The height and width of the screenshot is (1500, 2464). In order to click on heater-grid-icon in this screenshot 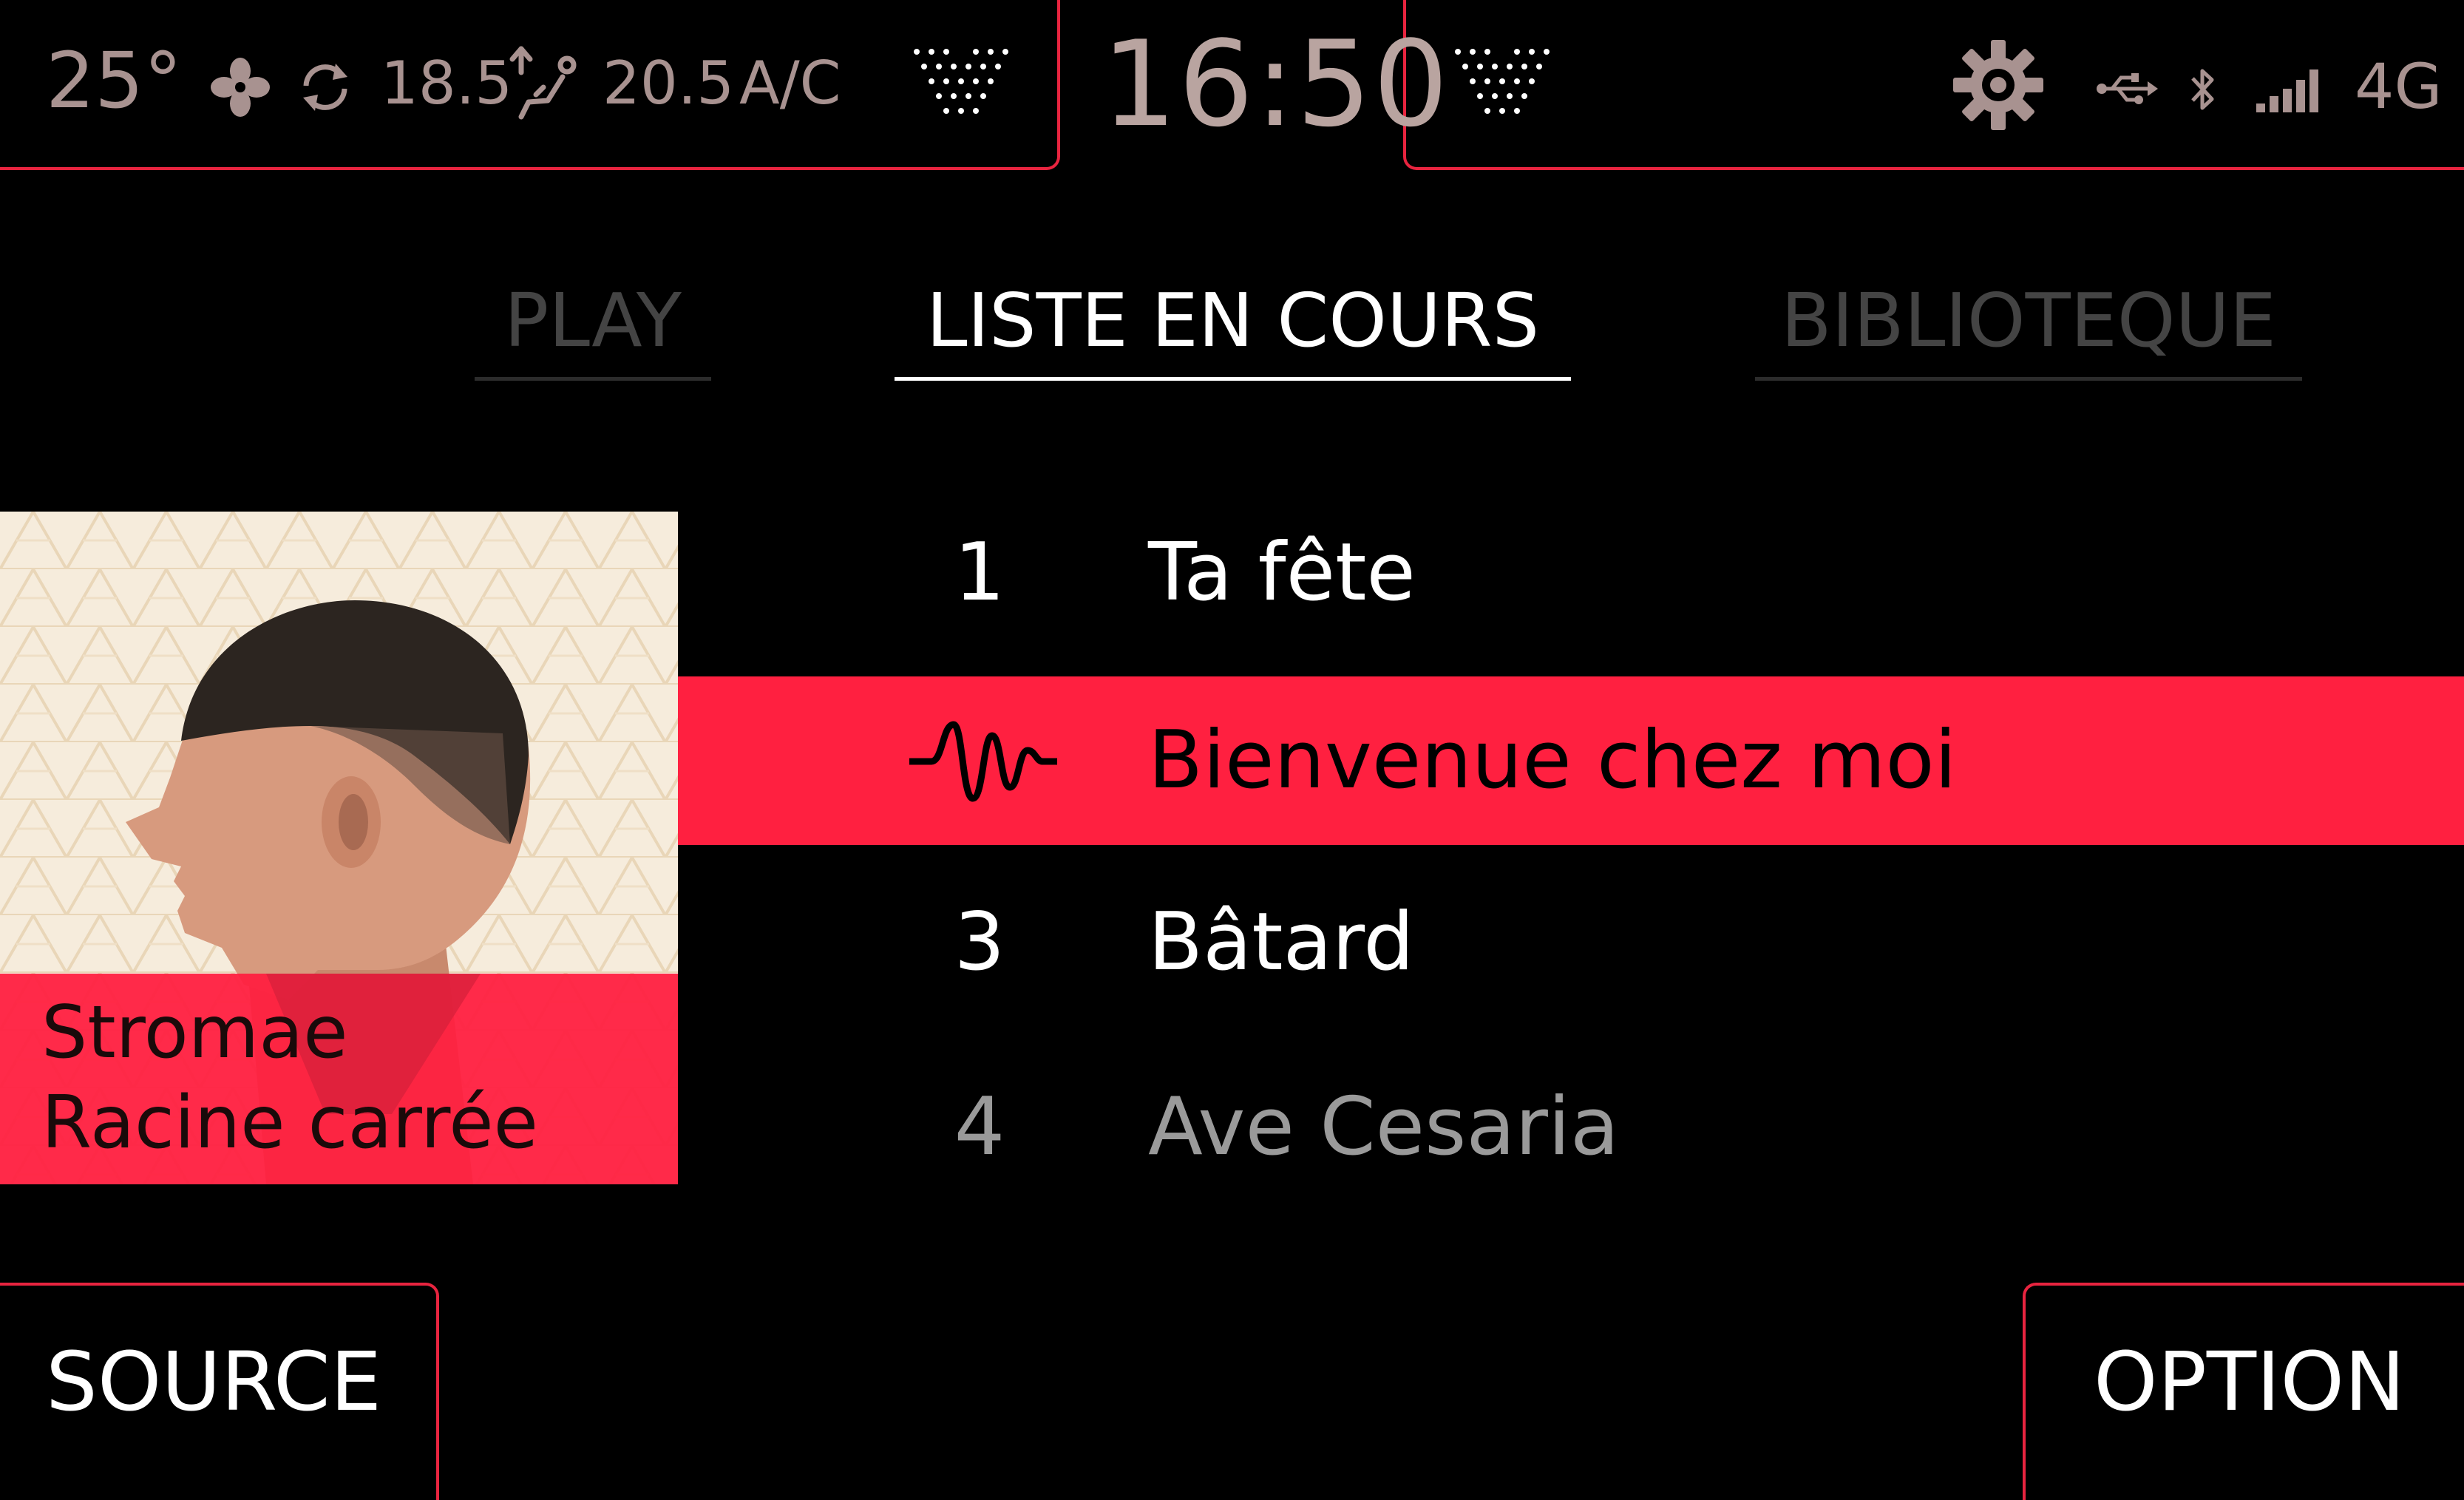, I will do `click(961, 85)`.